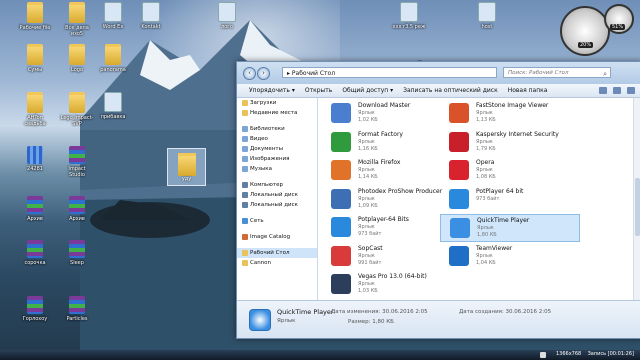 The width and height of the screenshot is (640, 360). Describe the element at coordinates (186, 167) in the screenshot. I see `dragged-folder: уду` at that location.